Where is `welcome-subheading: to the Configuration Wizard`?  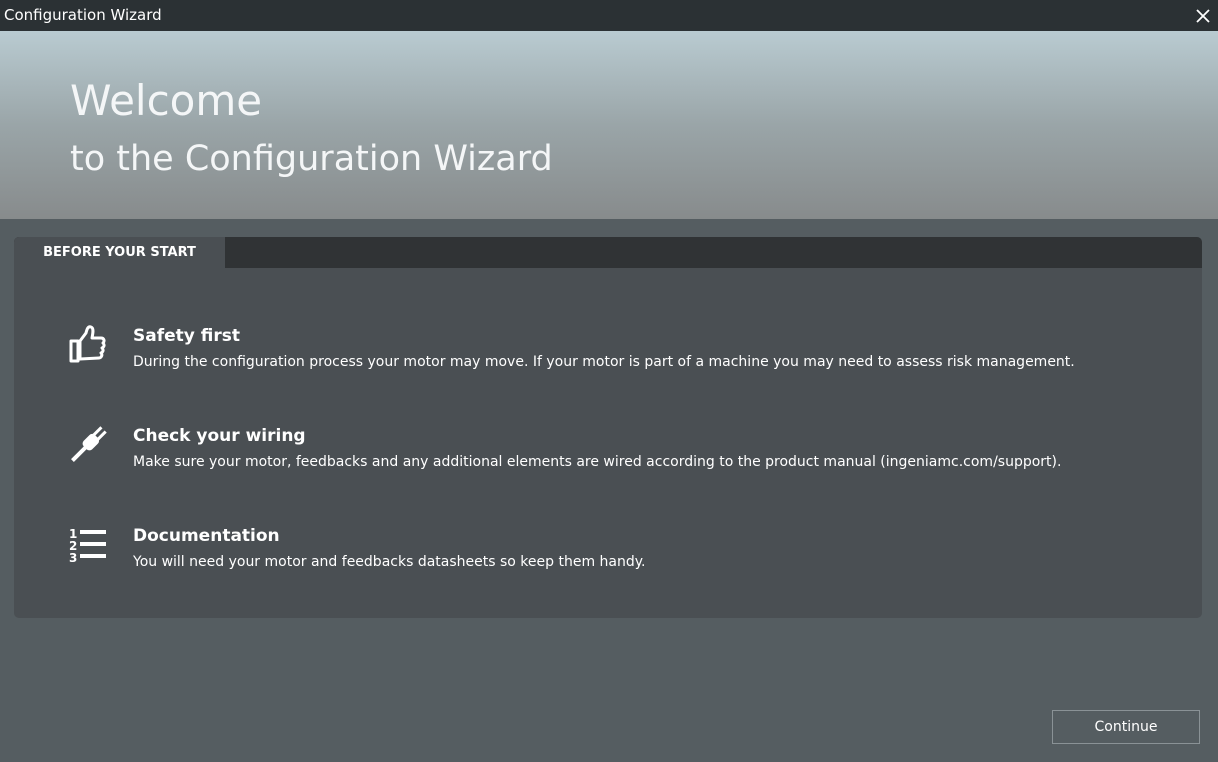 welcome-subheading: to the Configuration Wizard is located at coordinates (311, 159).